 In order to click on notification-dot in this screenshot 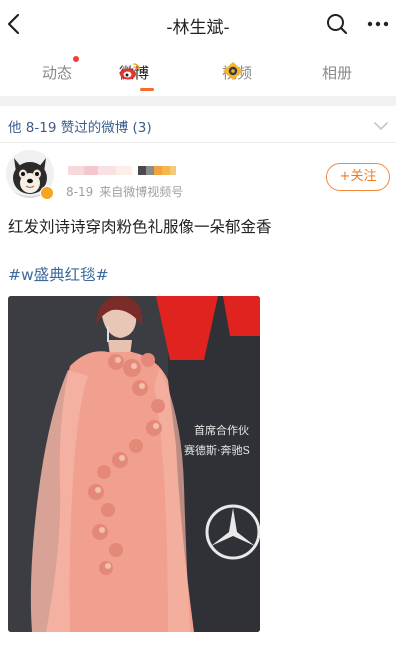, I will do `click(76, 59)`.